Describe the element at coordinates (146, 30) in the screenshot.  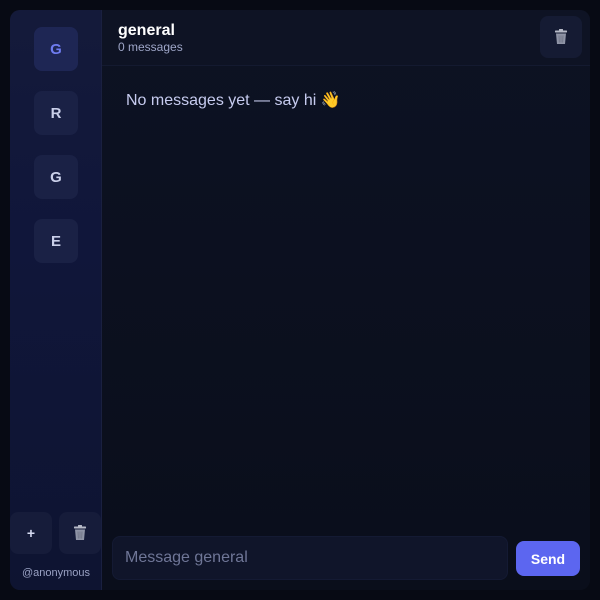
I see `room-title: general` at that location.